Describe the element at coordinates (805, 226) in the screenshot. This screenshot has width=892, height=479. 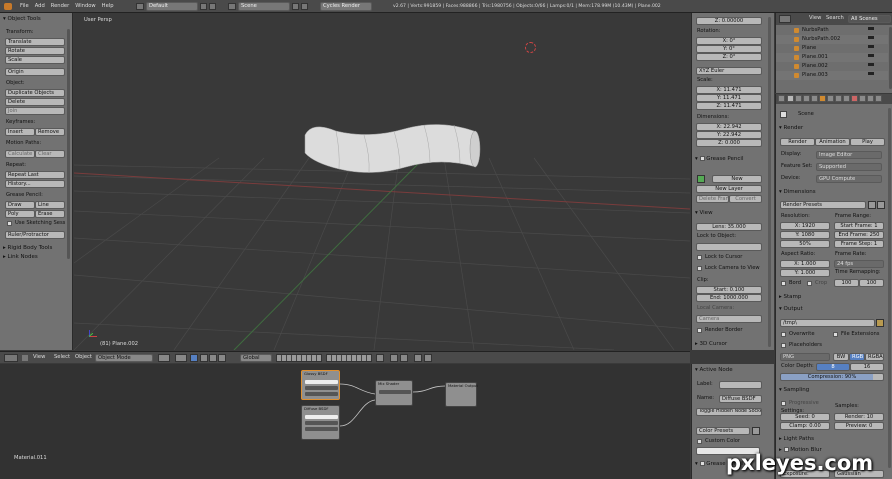
I see `resolution-x-field: X: 1920` at that location.